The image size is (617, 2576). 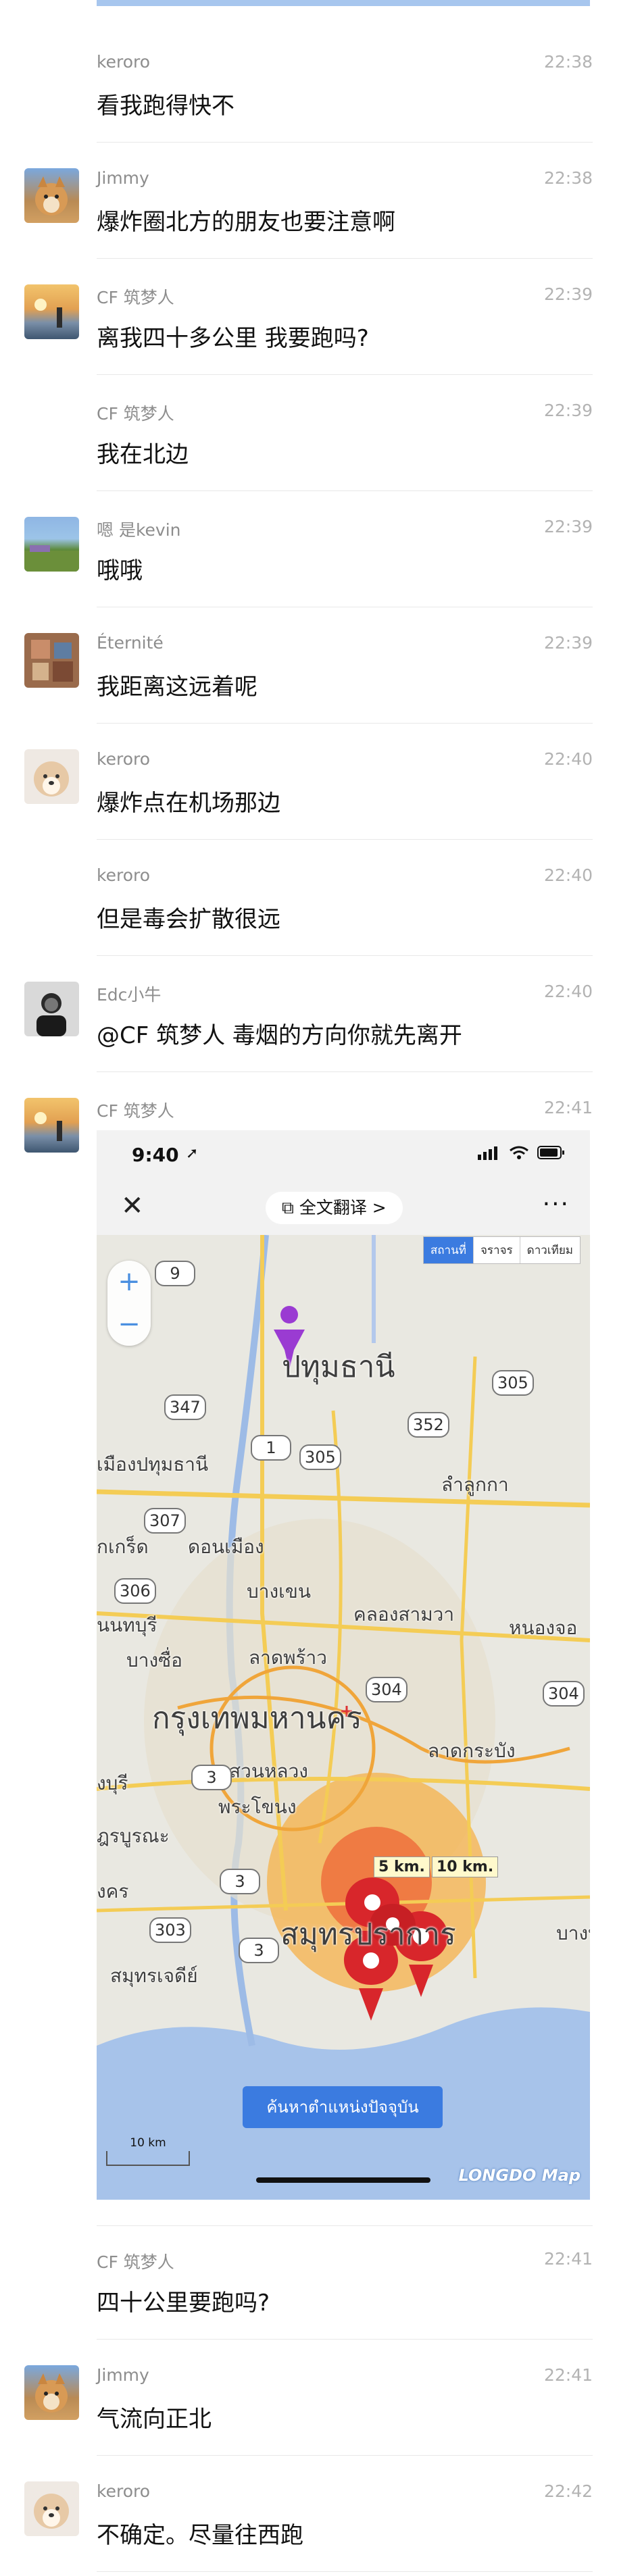 What do you see at coordinates (475, 1484) in the screenshot?
I see `place-label: ลำลูกกา` at bounding box center [475, 1484].